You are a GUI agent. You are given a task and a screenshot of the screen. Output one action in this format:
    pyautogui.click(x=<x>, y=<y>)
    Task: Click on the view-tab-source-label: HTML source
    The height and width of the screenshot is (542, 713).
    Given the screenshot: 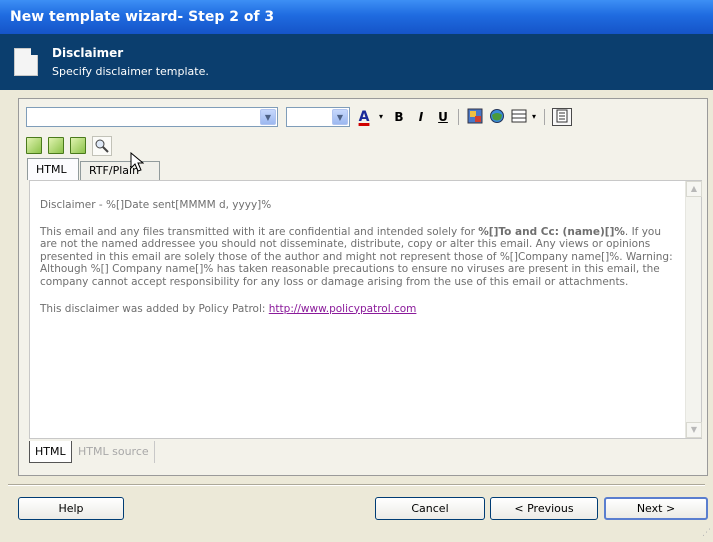 What is the action you would take?
    pyautogui.click(x=113, y=451)
    